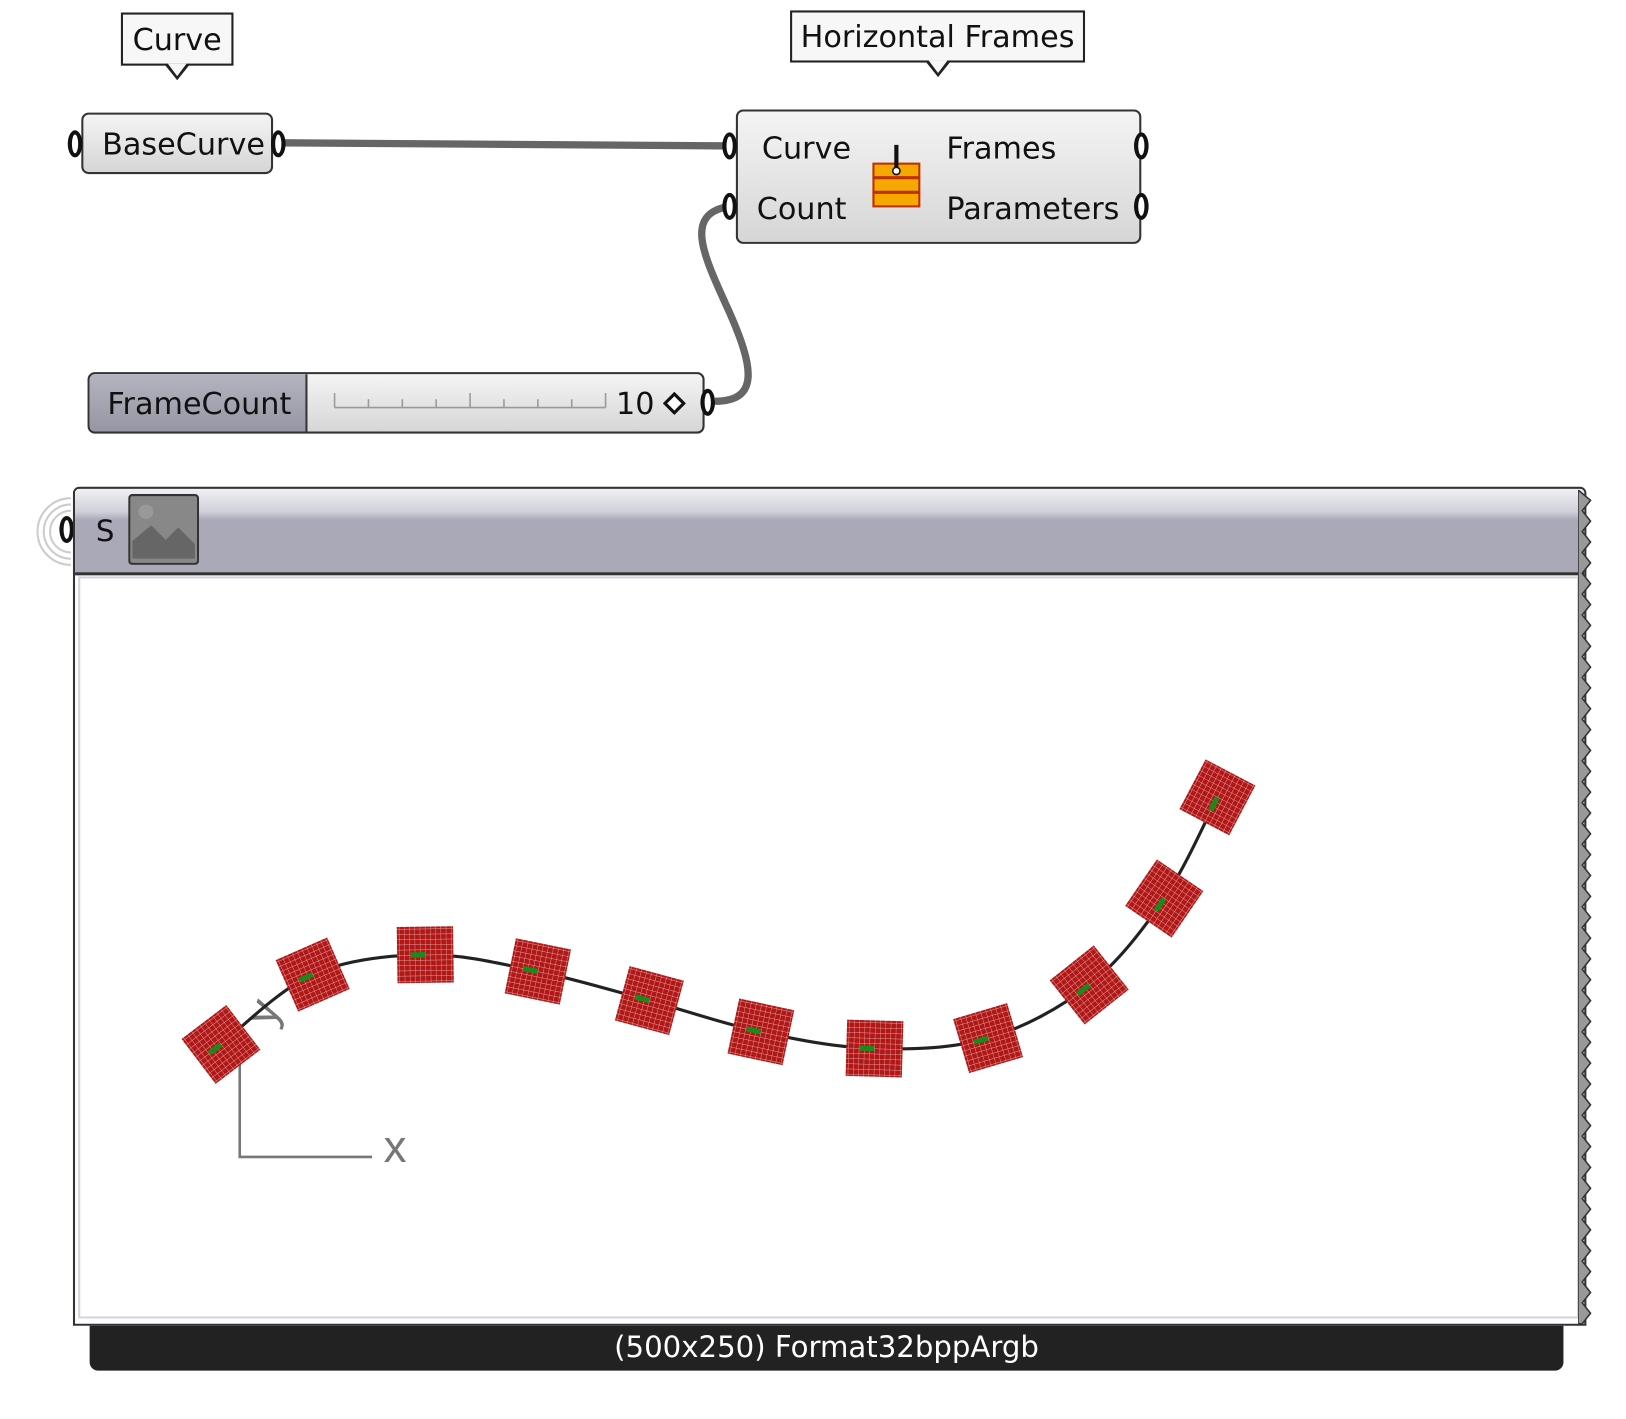 This screenshot has height=1419, width=1626. Describe the element at coordinates (306, 1094) in the screenshot. I see `axis-lines` at that location.